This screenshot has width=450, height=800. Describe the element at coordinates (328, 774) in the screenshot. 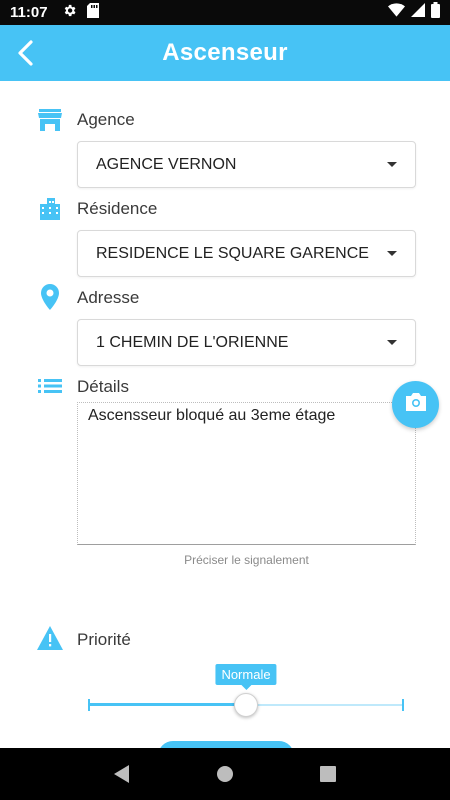

I see `recents-square-icon` at that location.